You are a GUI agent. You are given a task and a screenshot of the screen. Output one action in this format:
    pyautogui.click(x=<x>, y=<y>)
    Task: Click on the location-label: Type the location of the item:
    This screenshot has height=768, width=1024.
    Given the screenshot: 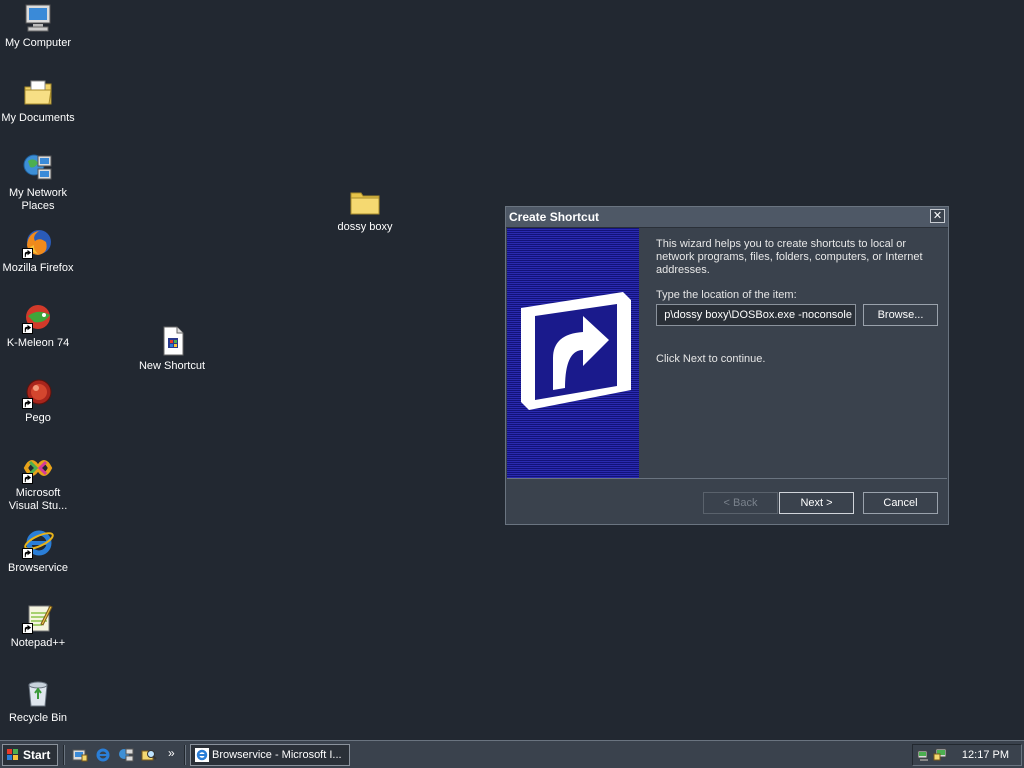 What is the action you would take?
    pyautogui.click(x=726, y=295)
    